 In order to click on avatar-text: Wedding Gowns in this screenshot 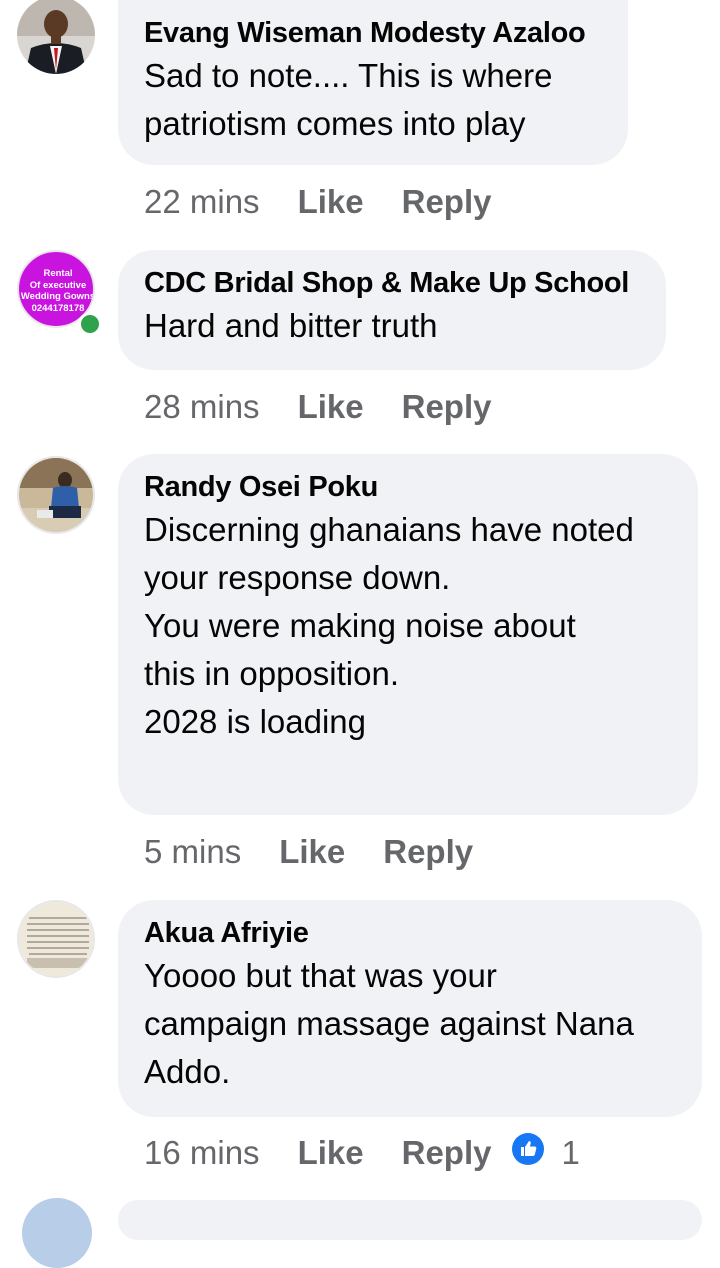, I will do `click(57, 296)`.